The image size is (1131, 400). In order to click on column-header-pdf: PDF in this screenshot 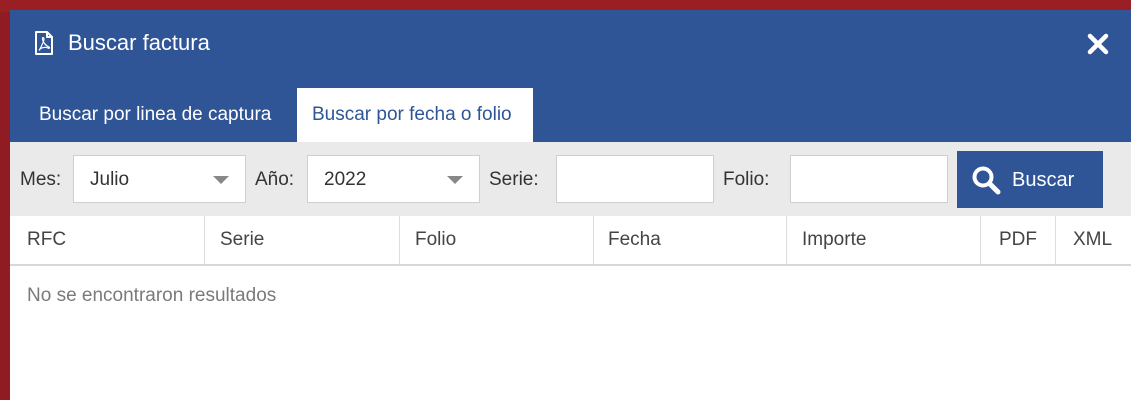, I will do `click(1018, 240)`.